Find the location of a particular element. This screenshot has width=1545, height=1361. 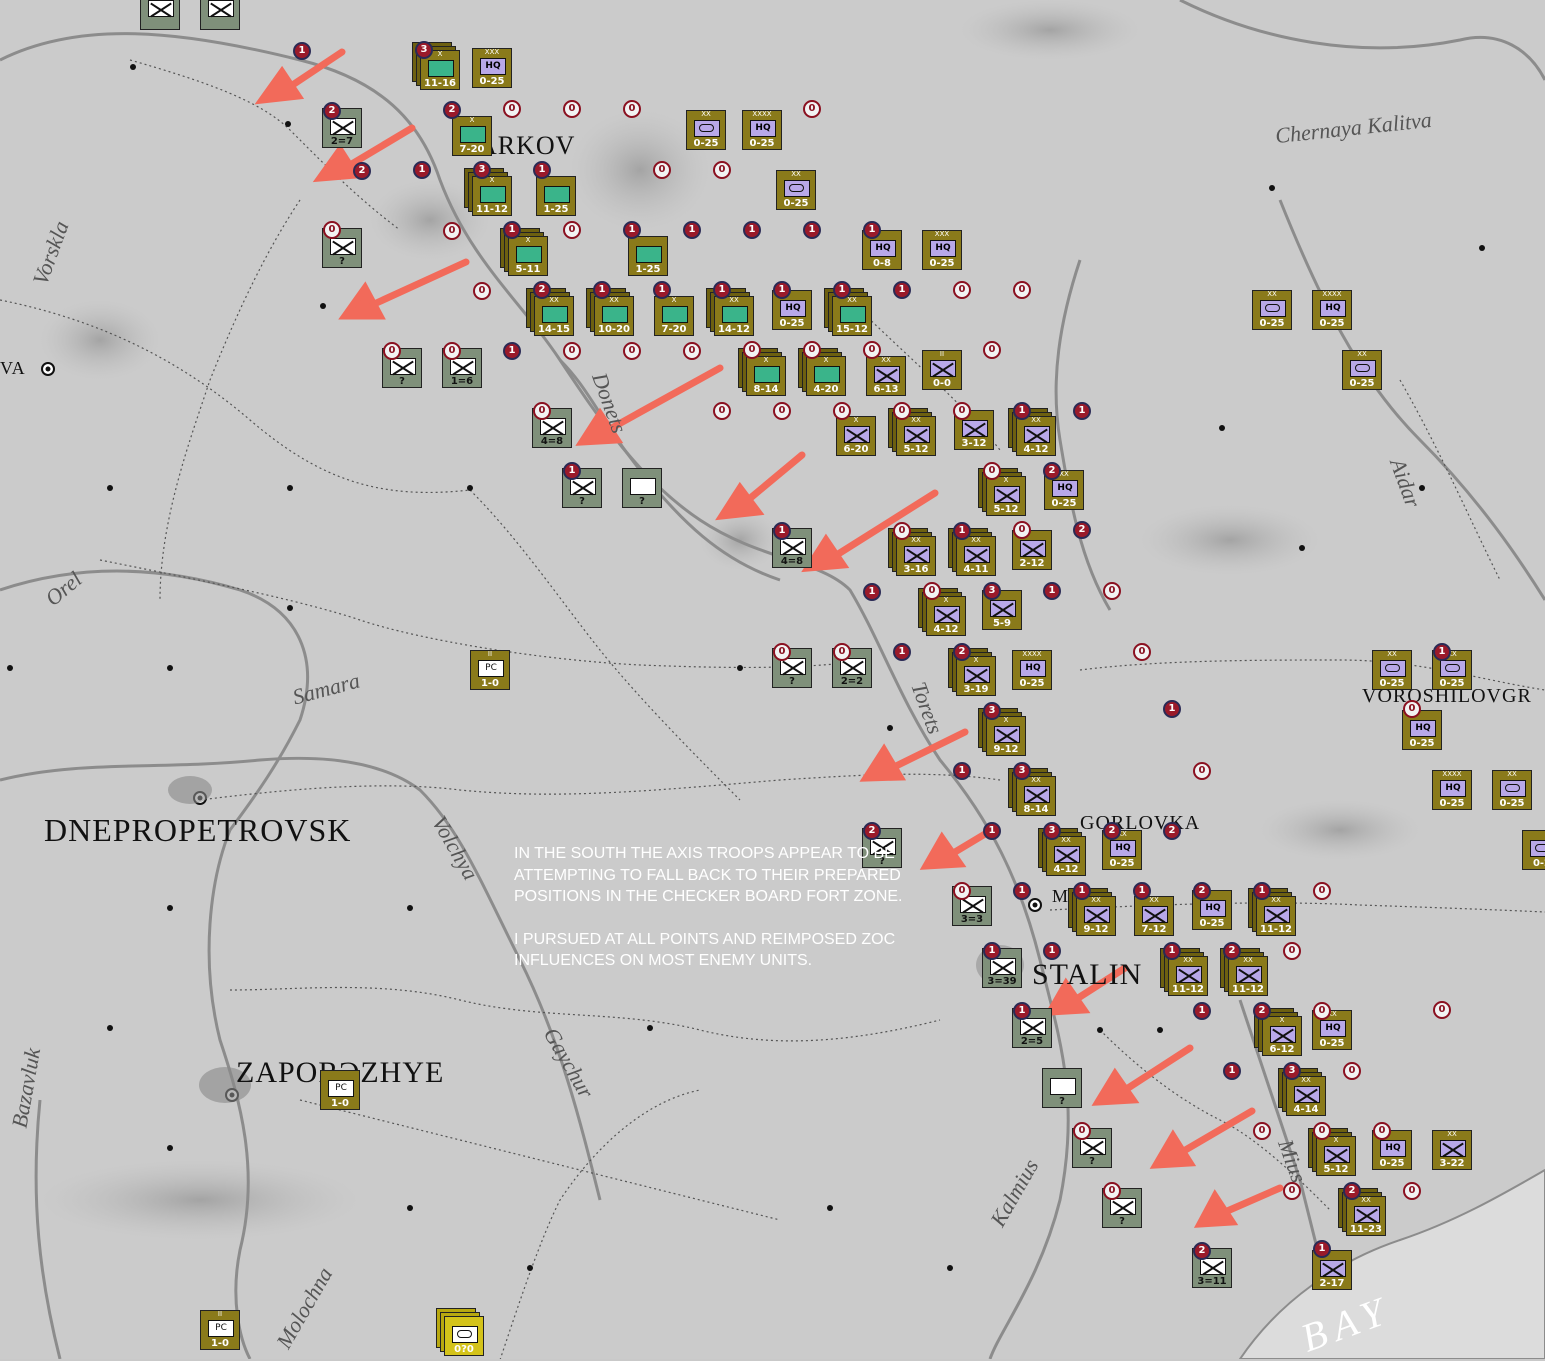

axis-unit-counter: XX 14-15 is located at coordinates (554, 316).